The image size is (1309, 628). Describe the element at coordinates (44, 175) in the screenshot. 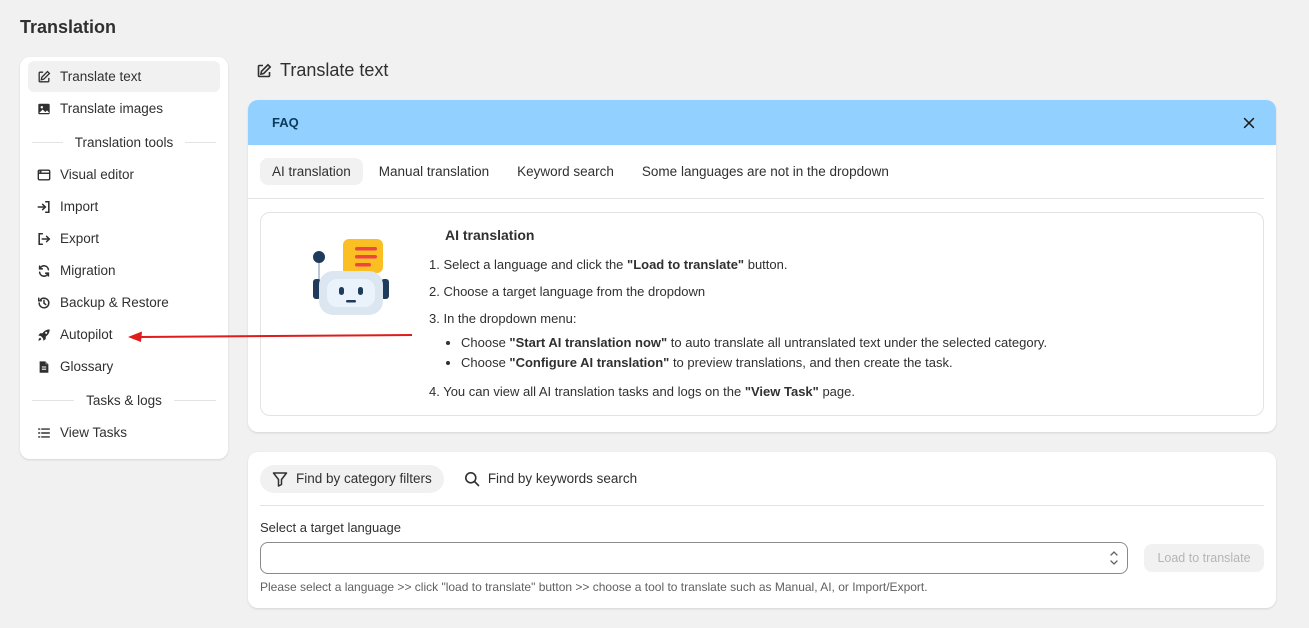

I see `browser-window-icon` at that location.